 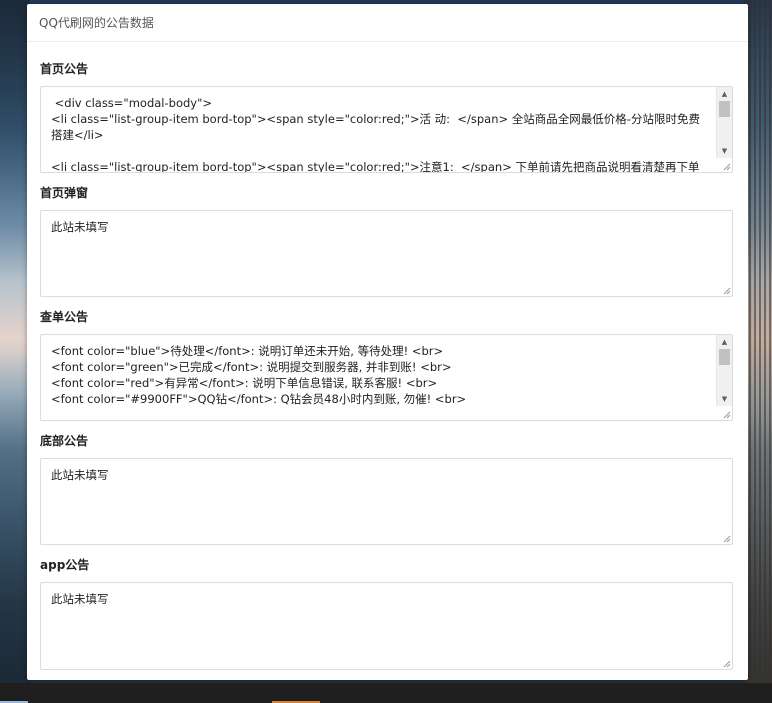 What do you see at coordinates (386, 626) in the screenshot?
I see `app-notice-textarea: 此站未填写` at bounding box center [386, 626].